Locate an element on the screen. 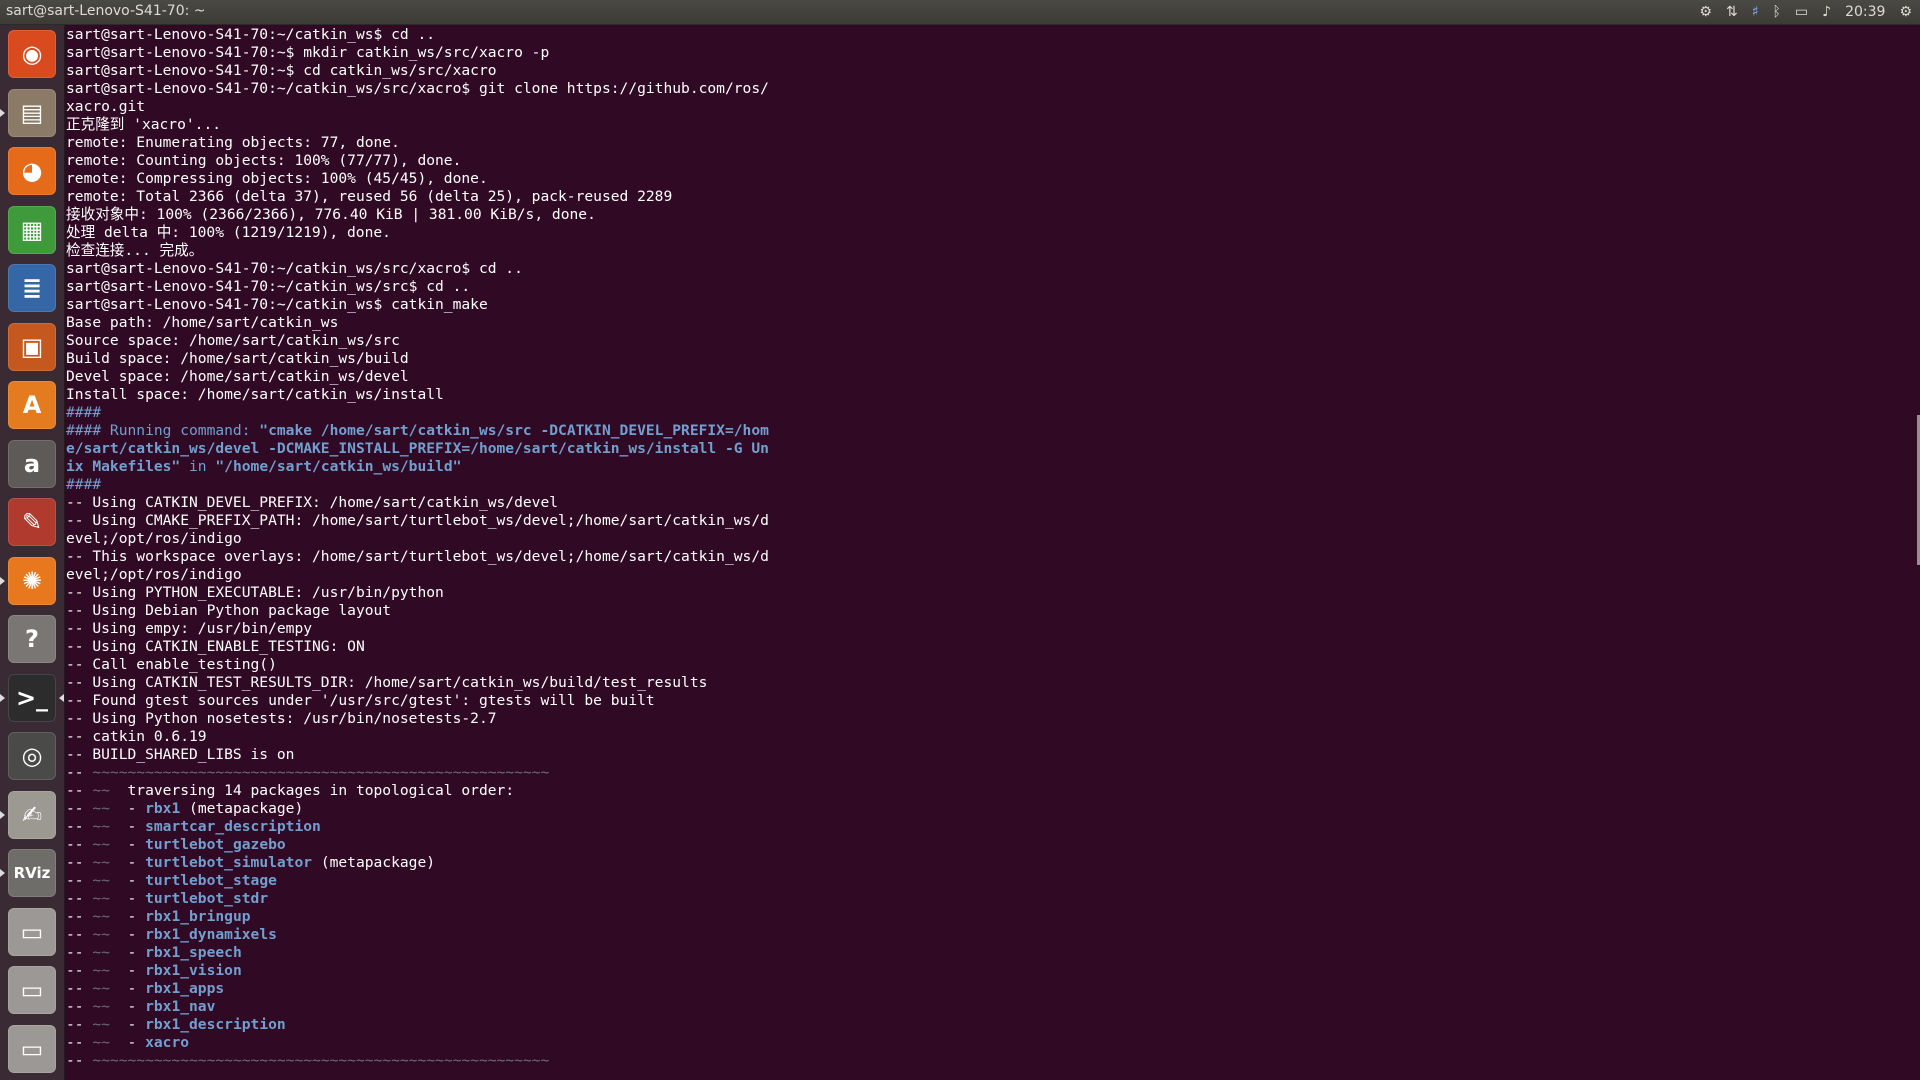 The height and width of the screenshot is (1080, 1920). launcher-text-editor-icon: ✍ is located at coordinates (32, 814).